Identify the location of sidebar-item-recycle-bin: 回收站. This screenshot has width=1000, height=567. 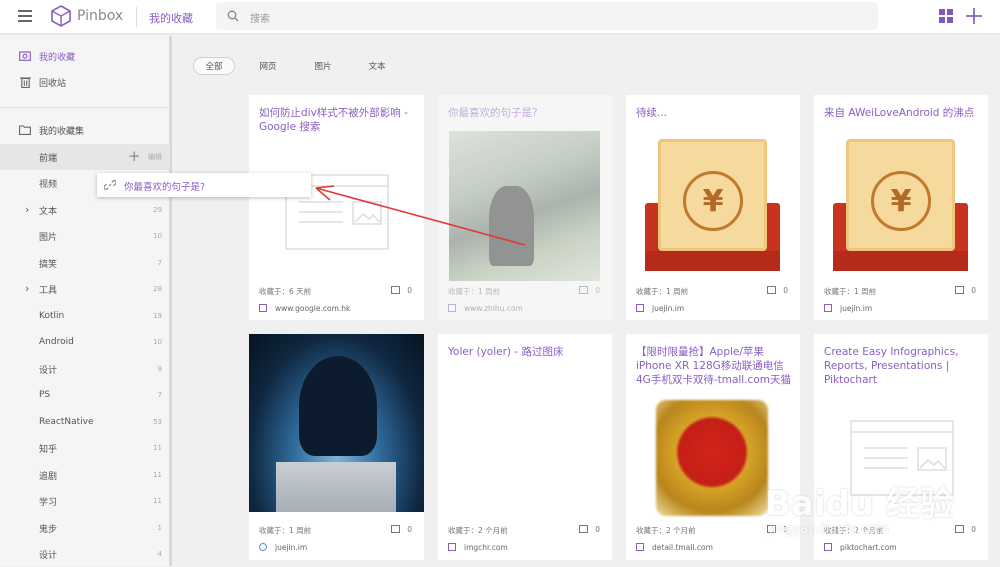
(85, 82).